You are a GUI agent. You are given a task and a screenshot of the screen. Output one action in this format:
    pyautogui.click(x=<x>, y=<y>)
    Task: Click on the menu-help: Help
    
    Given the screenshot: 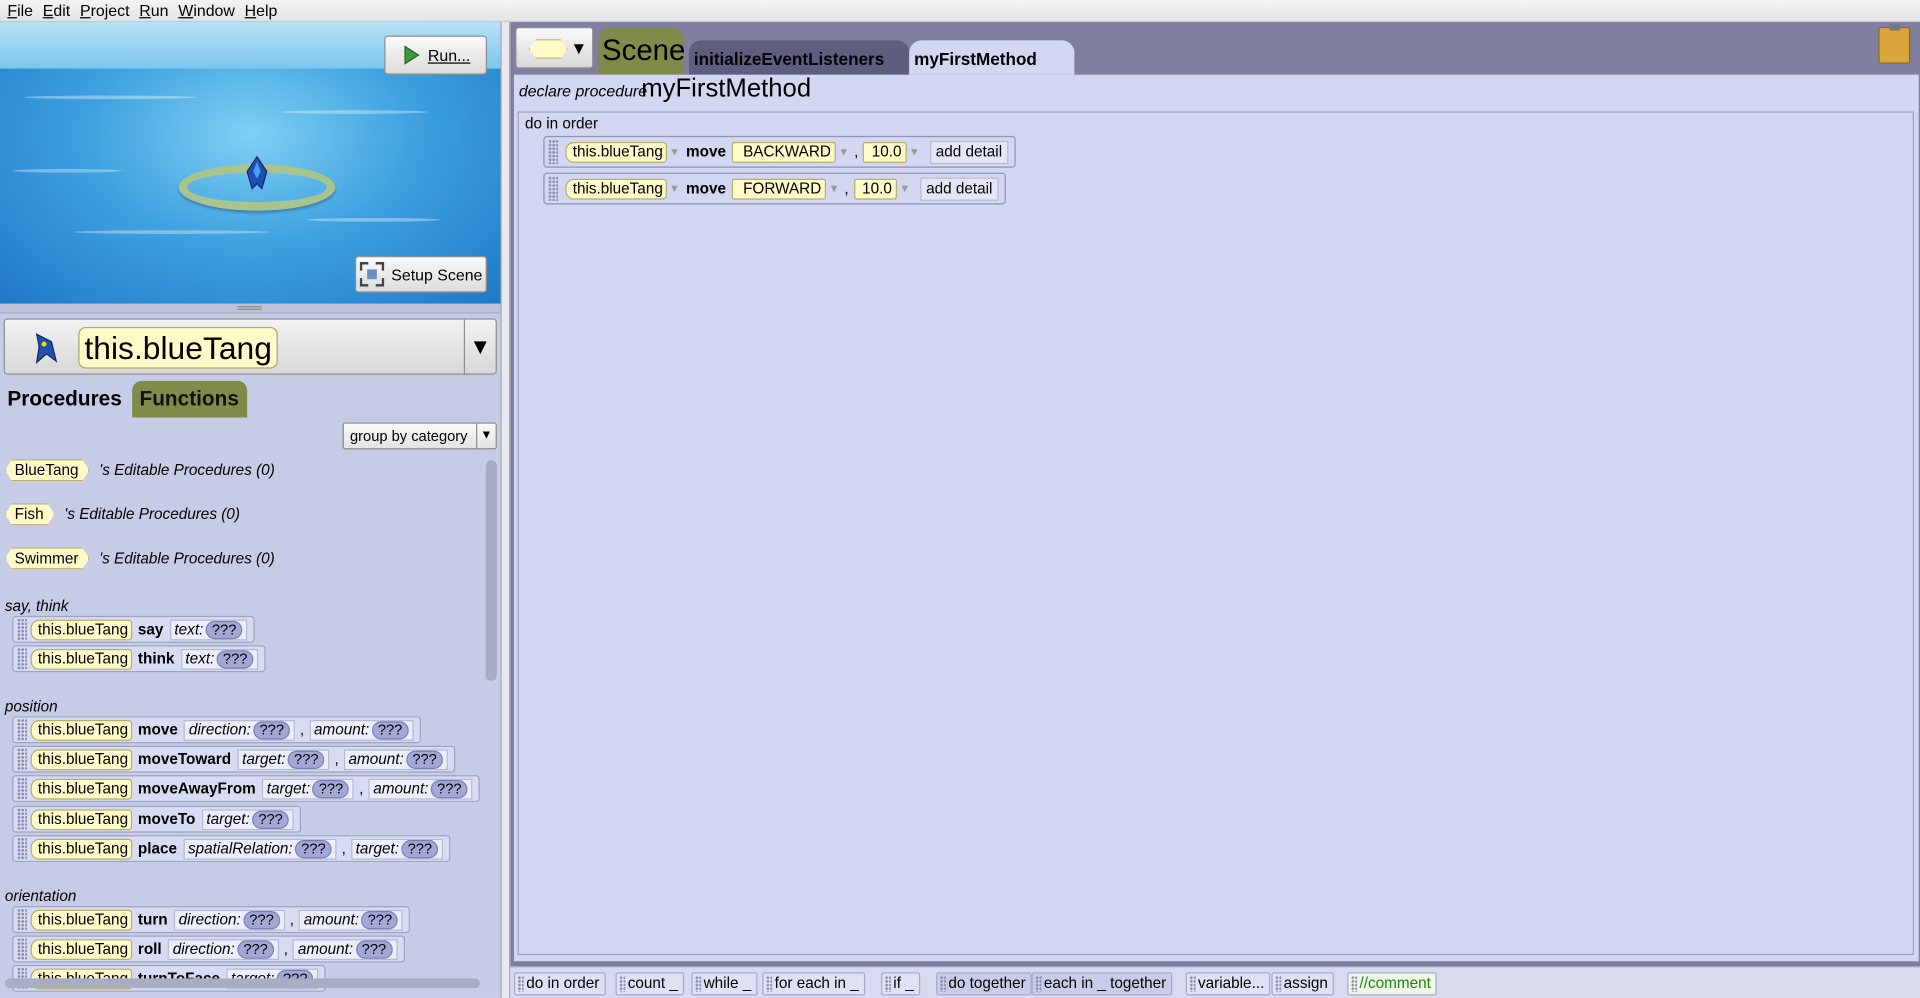 What is the action you would take?
    pyautogui.click(x=261, y=10)
    